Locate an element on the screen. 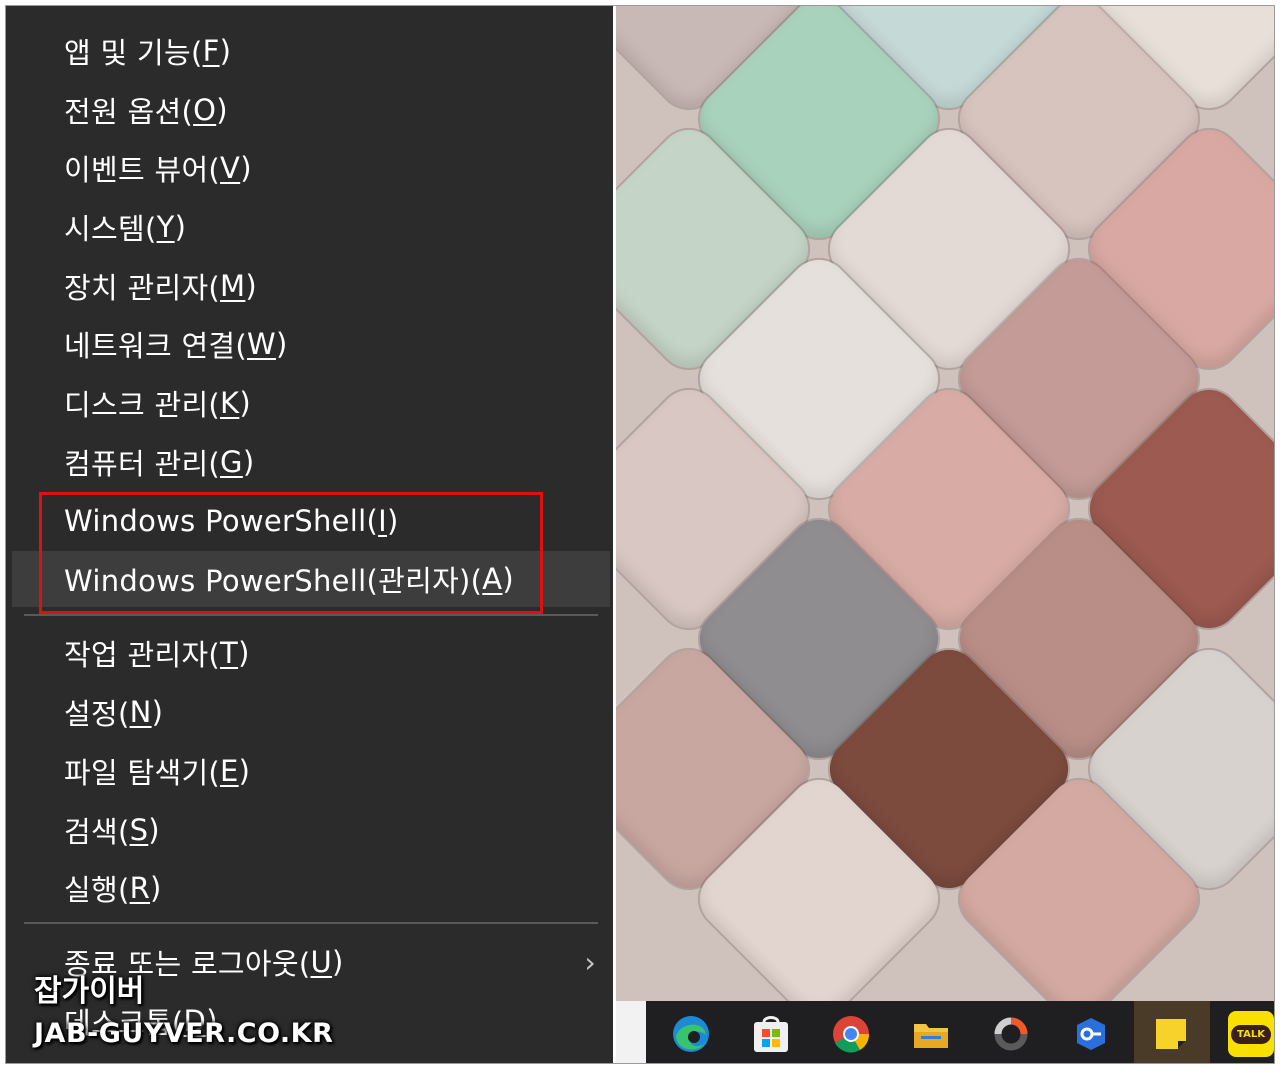  menu-item-powershell: Windows PowerShell(I) is located at coordinates (311, 521).